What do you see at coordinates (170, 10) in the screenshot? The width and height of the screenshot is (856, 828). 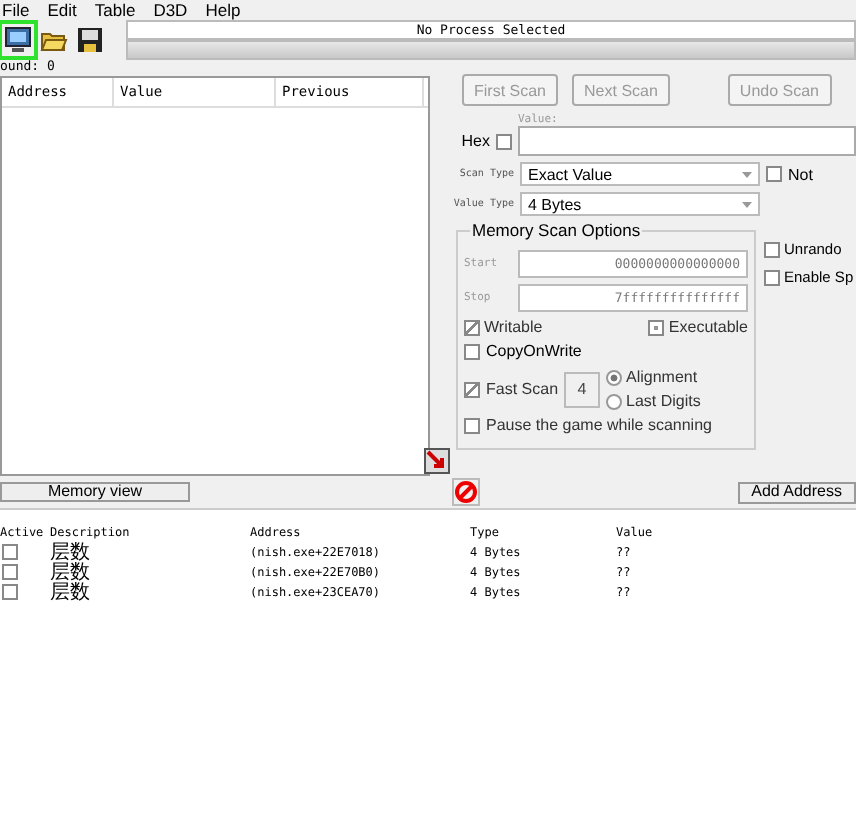 I see `menu-item: D3D` at bounding box center [170, 10].